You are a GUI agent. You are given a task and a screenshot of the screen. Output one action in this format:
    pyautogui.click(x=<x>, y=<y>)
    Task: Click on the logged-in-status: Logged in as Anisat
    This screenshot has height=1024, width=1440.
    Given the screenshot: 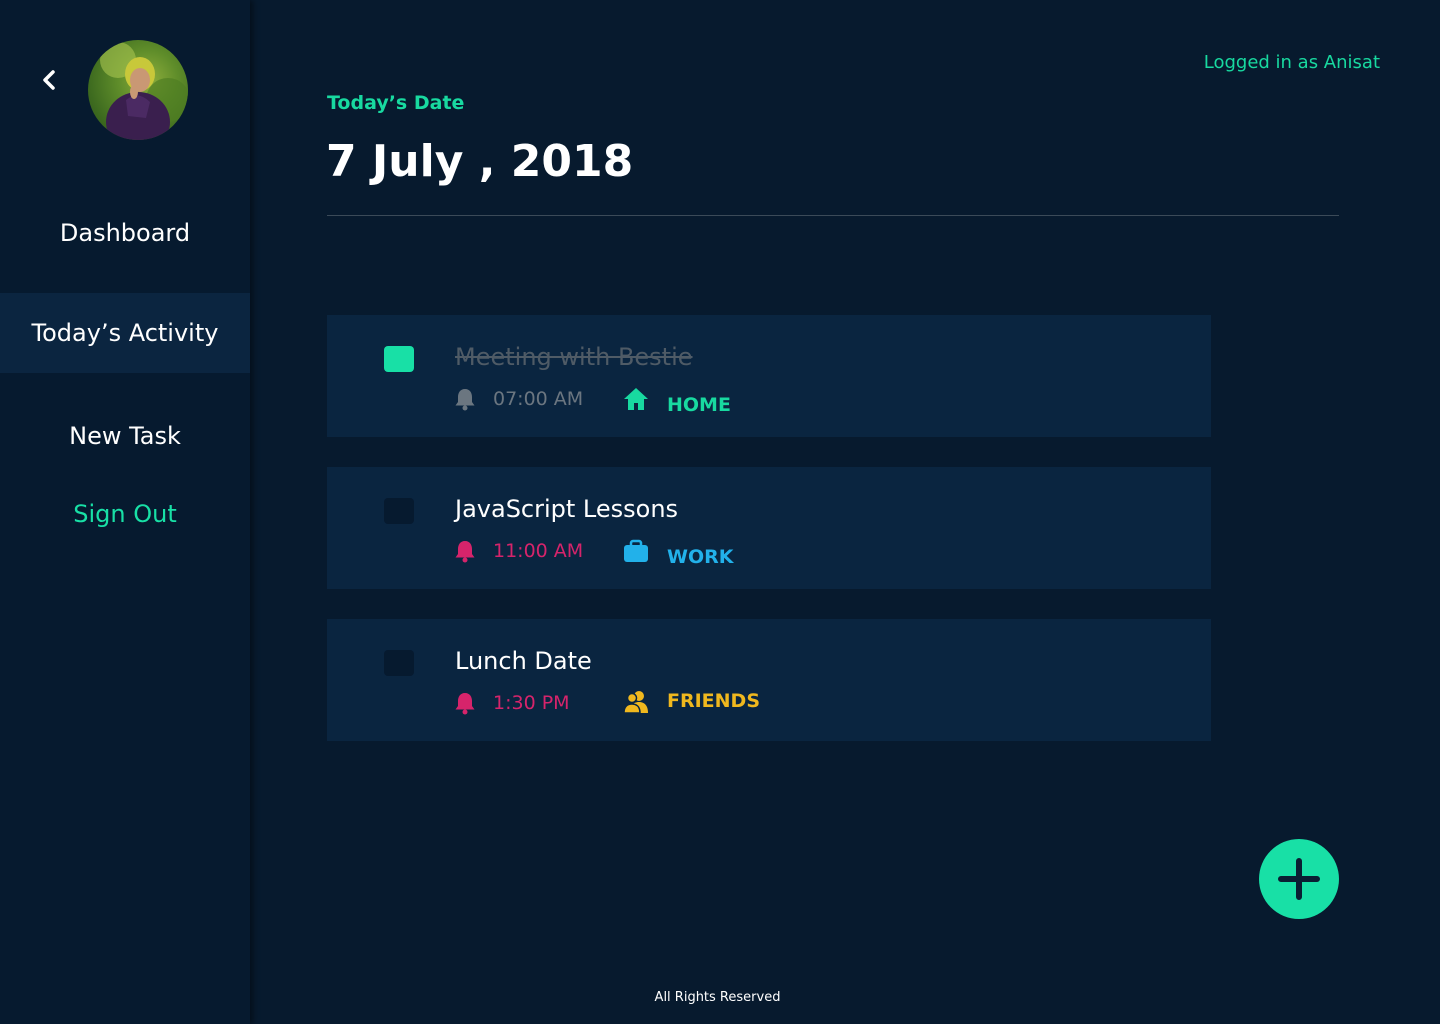 What is the action you would take?
    pyautogui.click(x=1291, y=62)
    